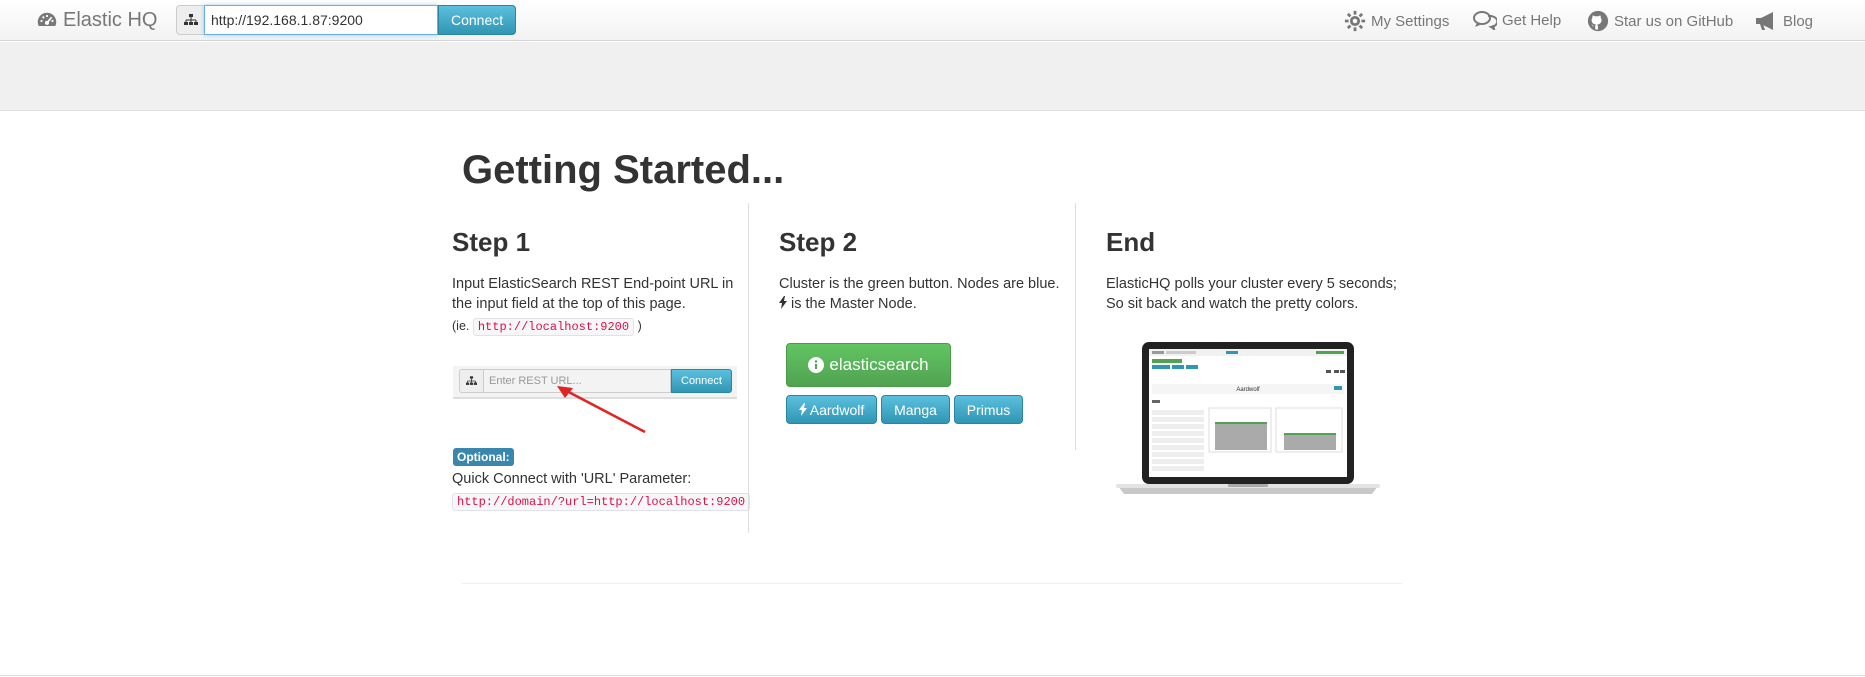  Describe the element at coordinates (1798, 21) in the screenshot. I see `nav-link-label: Blog` at that location.